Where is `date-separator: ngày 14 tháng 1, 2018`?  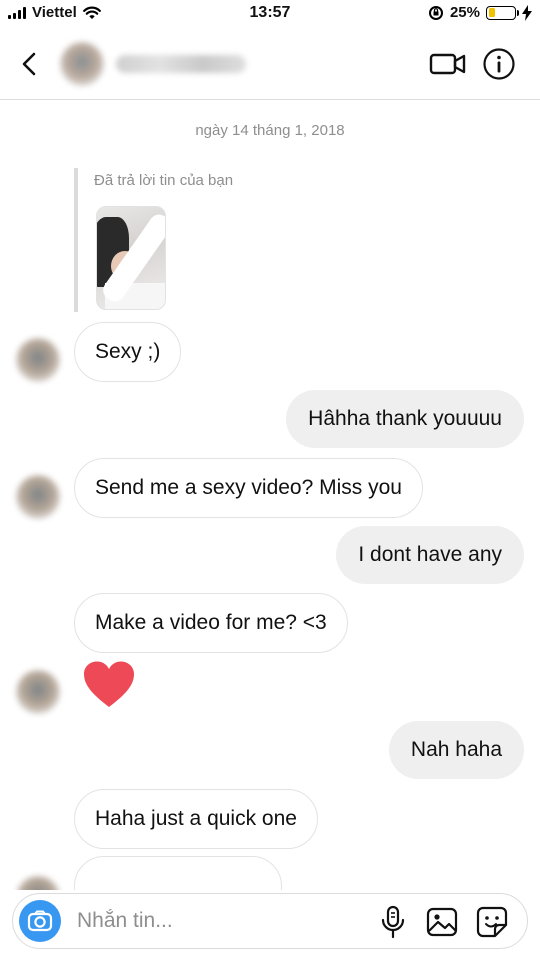
date-separator: ngày 14 tháng 1, 2018 is located at coordinates (270, 130).